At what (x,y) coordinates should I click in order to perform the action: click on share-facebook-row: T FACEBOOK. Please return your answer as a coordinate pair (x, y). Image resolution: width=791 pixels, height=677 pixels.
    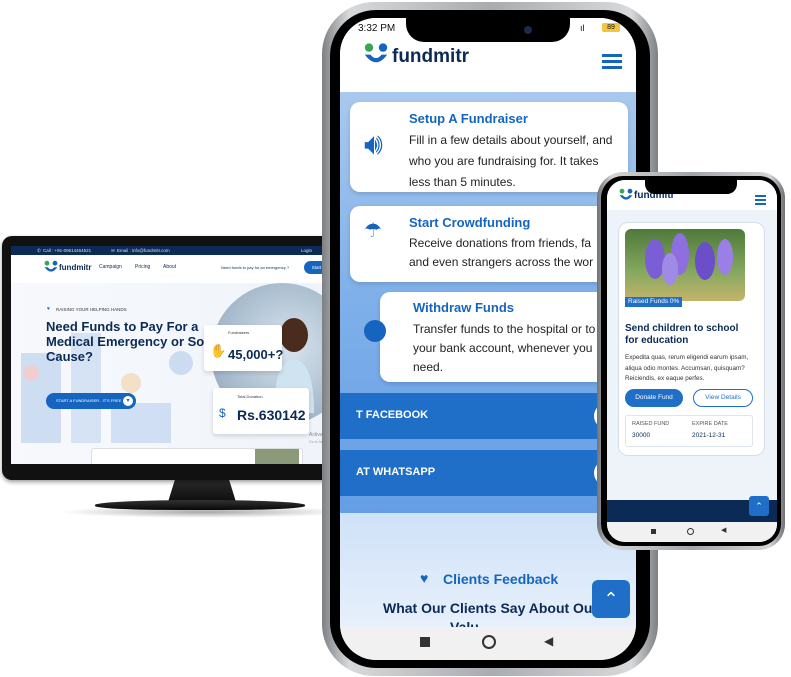
    Looking at the image, I should click on (488, 416).